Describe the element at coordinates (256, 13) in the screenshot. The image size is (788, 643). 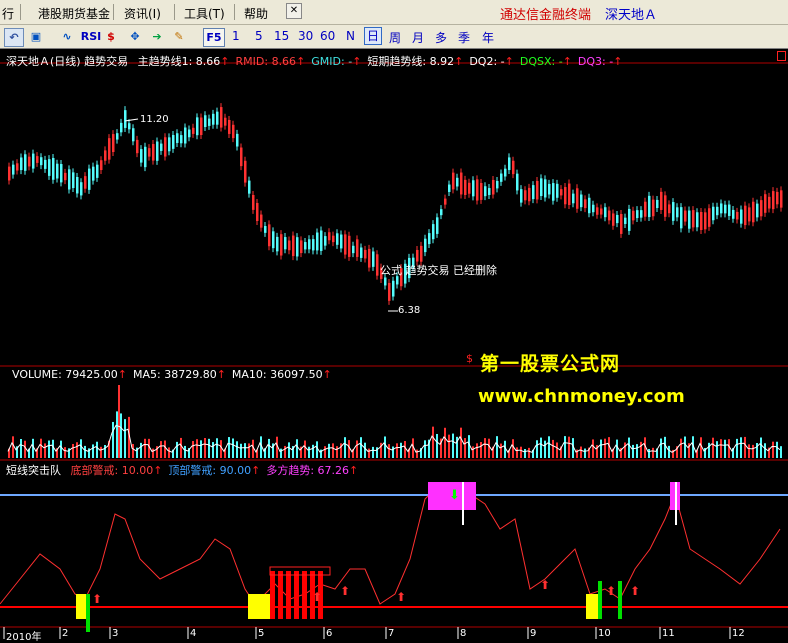
I see `menu-item-help: 帮助` at that location.